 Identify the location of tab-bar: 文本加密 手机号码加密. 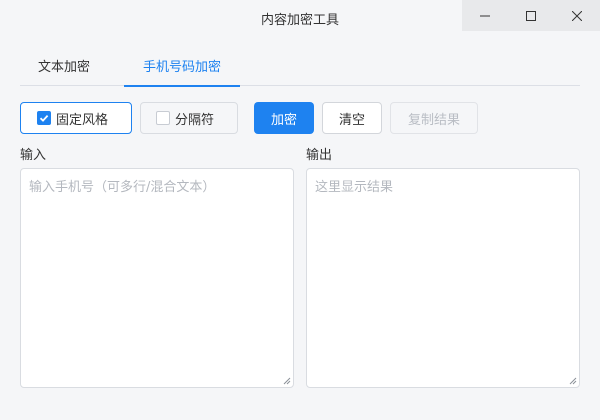
(300, 71).